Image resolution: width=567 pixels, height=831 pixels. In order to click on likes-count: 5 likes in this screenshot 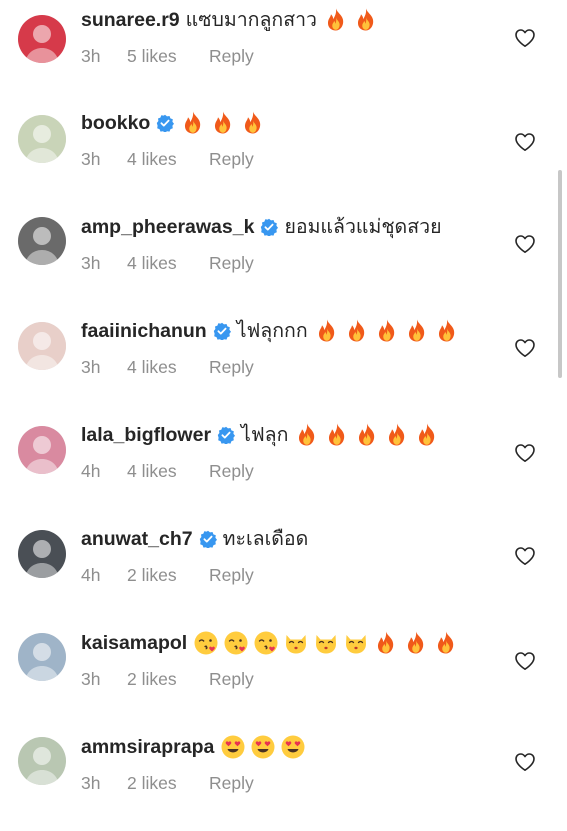, I will do `click(168, 56)`.